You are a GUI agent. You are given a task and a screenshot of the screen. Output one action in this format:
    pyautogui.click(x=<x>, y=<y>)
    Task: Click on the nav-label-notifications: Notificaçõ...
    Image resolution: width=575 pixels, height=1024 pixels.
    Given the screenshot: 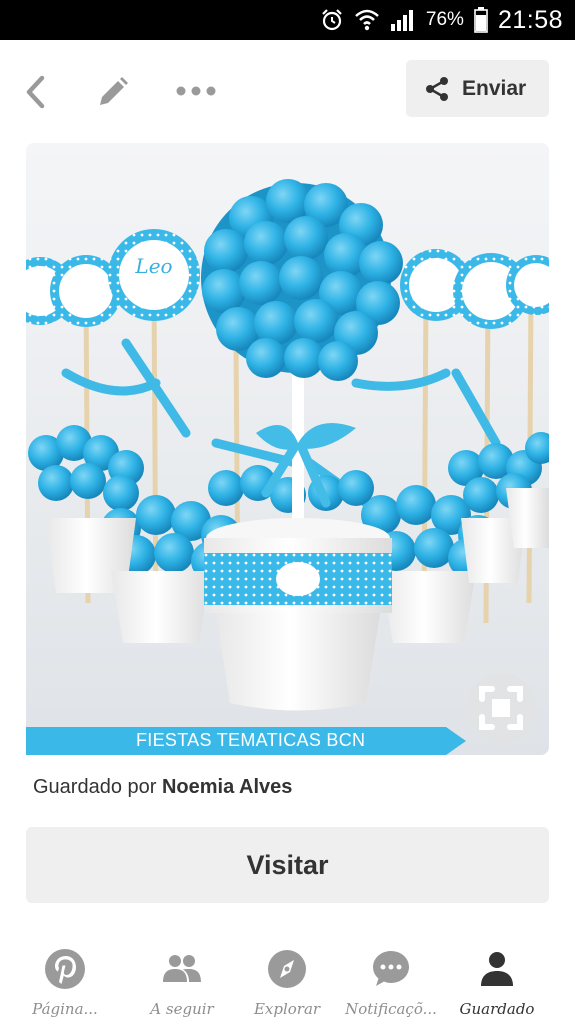 What is the action you would take?
    pyautogui.click(x=391, y=1009)
    